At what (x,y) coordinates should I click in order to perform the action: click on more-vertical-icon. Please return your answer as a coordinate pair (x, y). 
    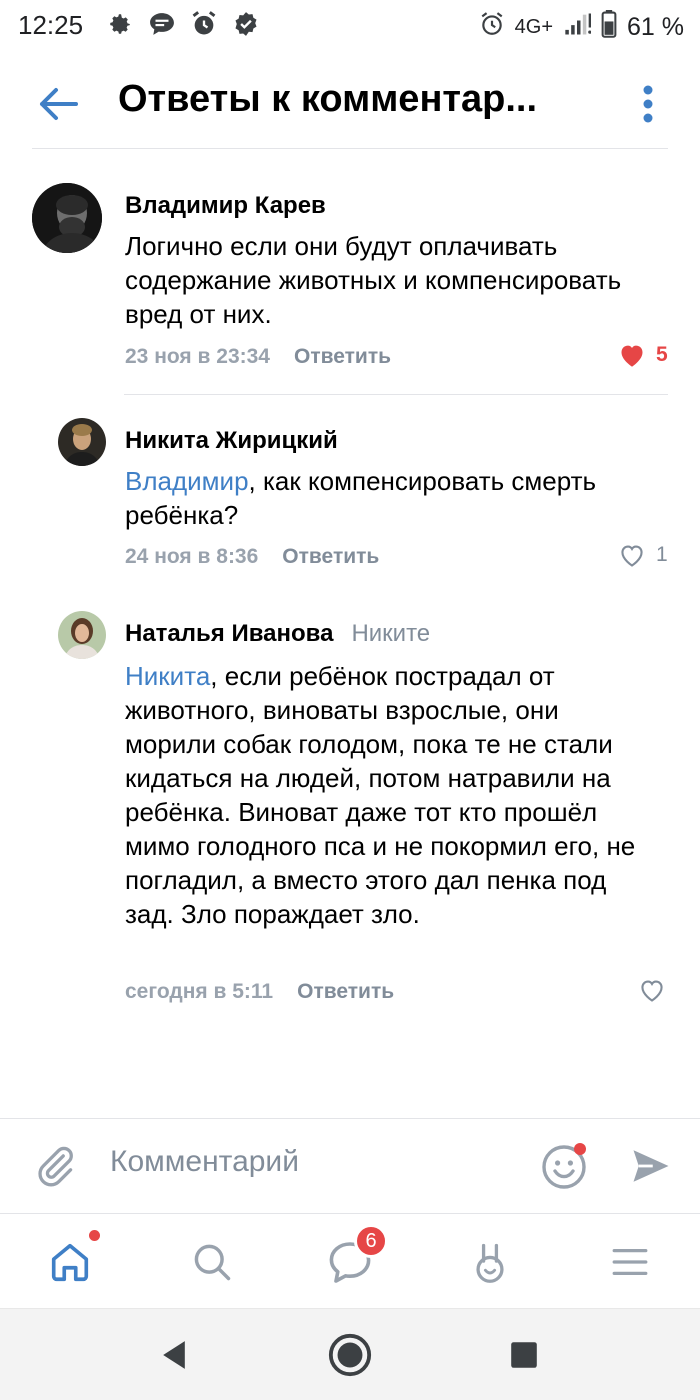
    Looking at the image, I should click on (648, 104).